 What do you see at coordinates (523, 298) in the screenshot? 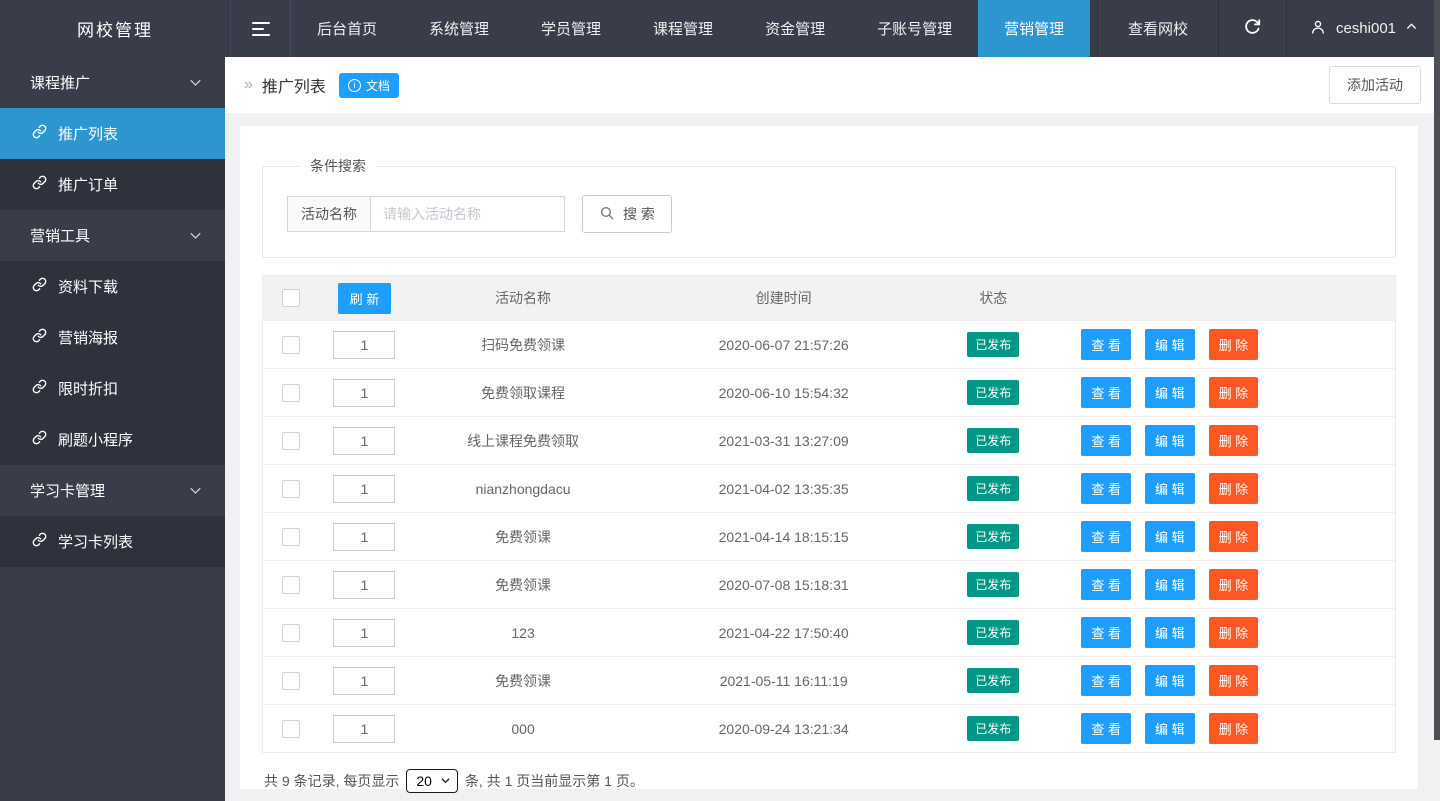
I see `col-header-name: 活动名称` at bounding box center [523, 298].